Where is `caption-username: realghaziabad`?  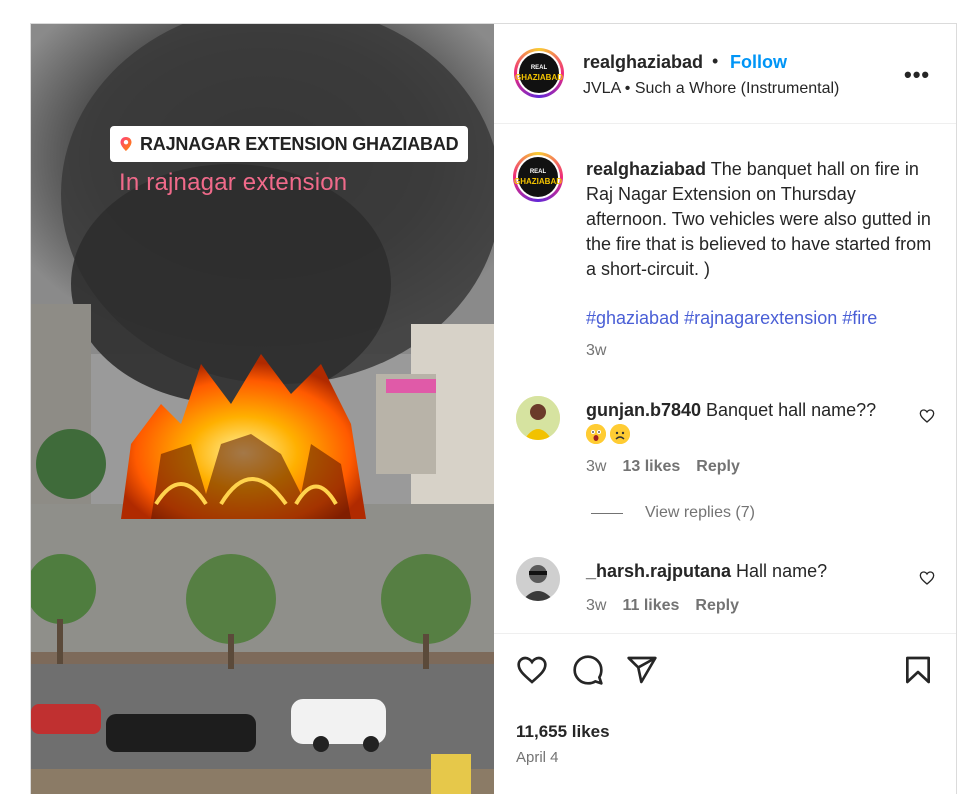 caption-username: realghaziabad is located at coordinates (646, 169).